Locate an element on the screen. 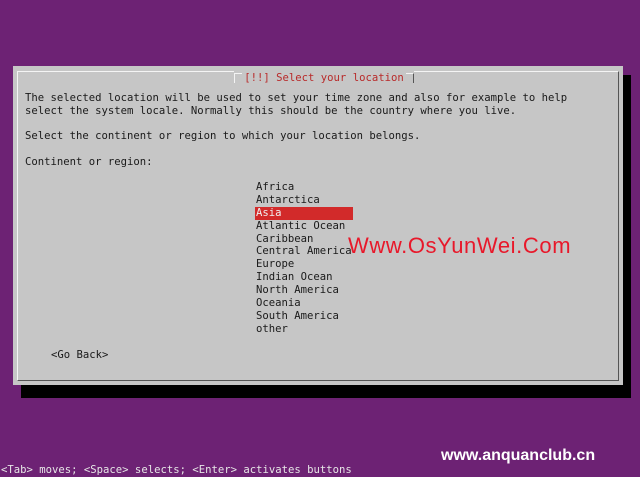 Image resolution: width=640 pixels, height=477 pixels. dialog-title: [!!] Select your location is located at coordinates (324, 78).